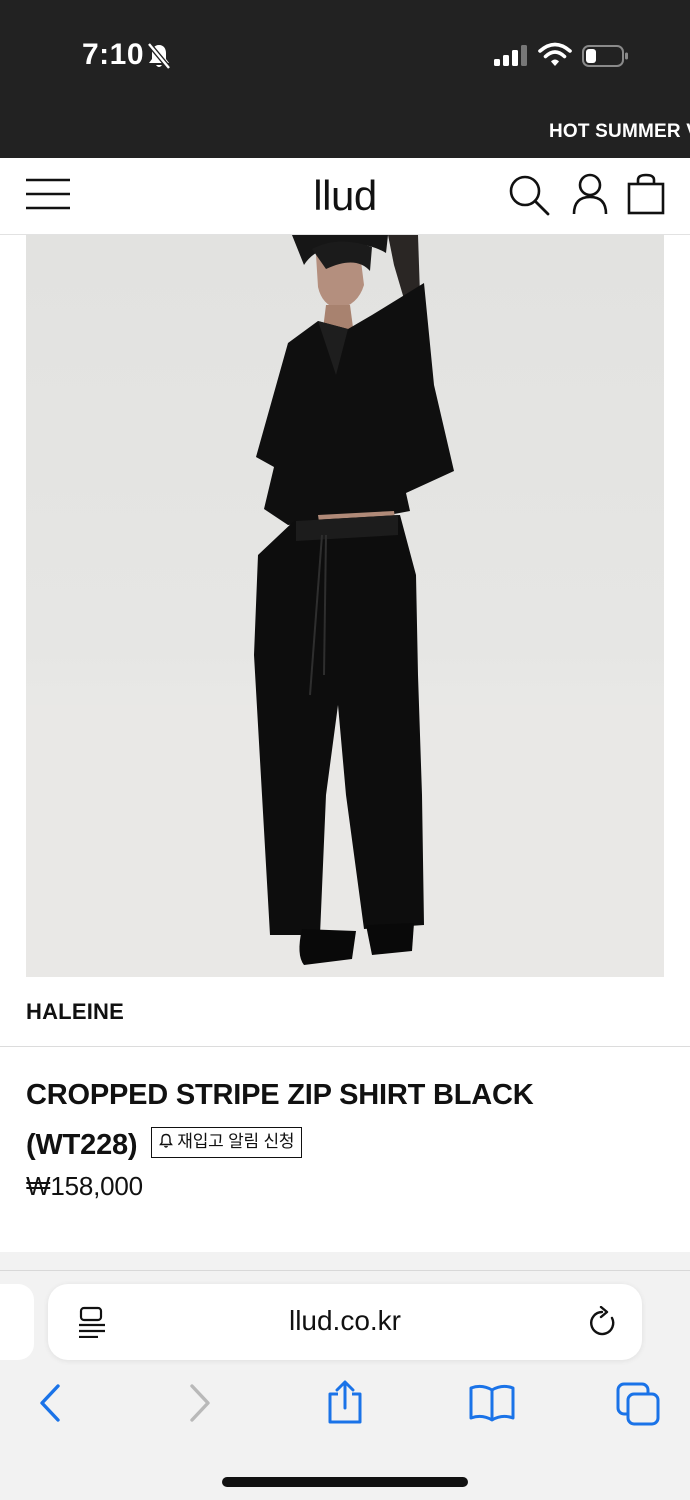  Describe the element at coordinates (200, 1403) in the screenshot. I see `forward-icon` at that location.